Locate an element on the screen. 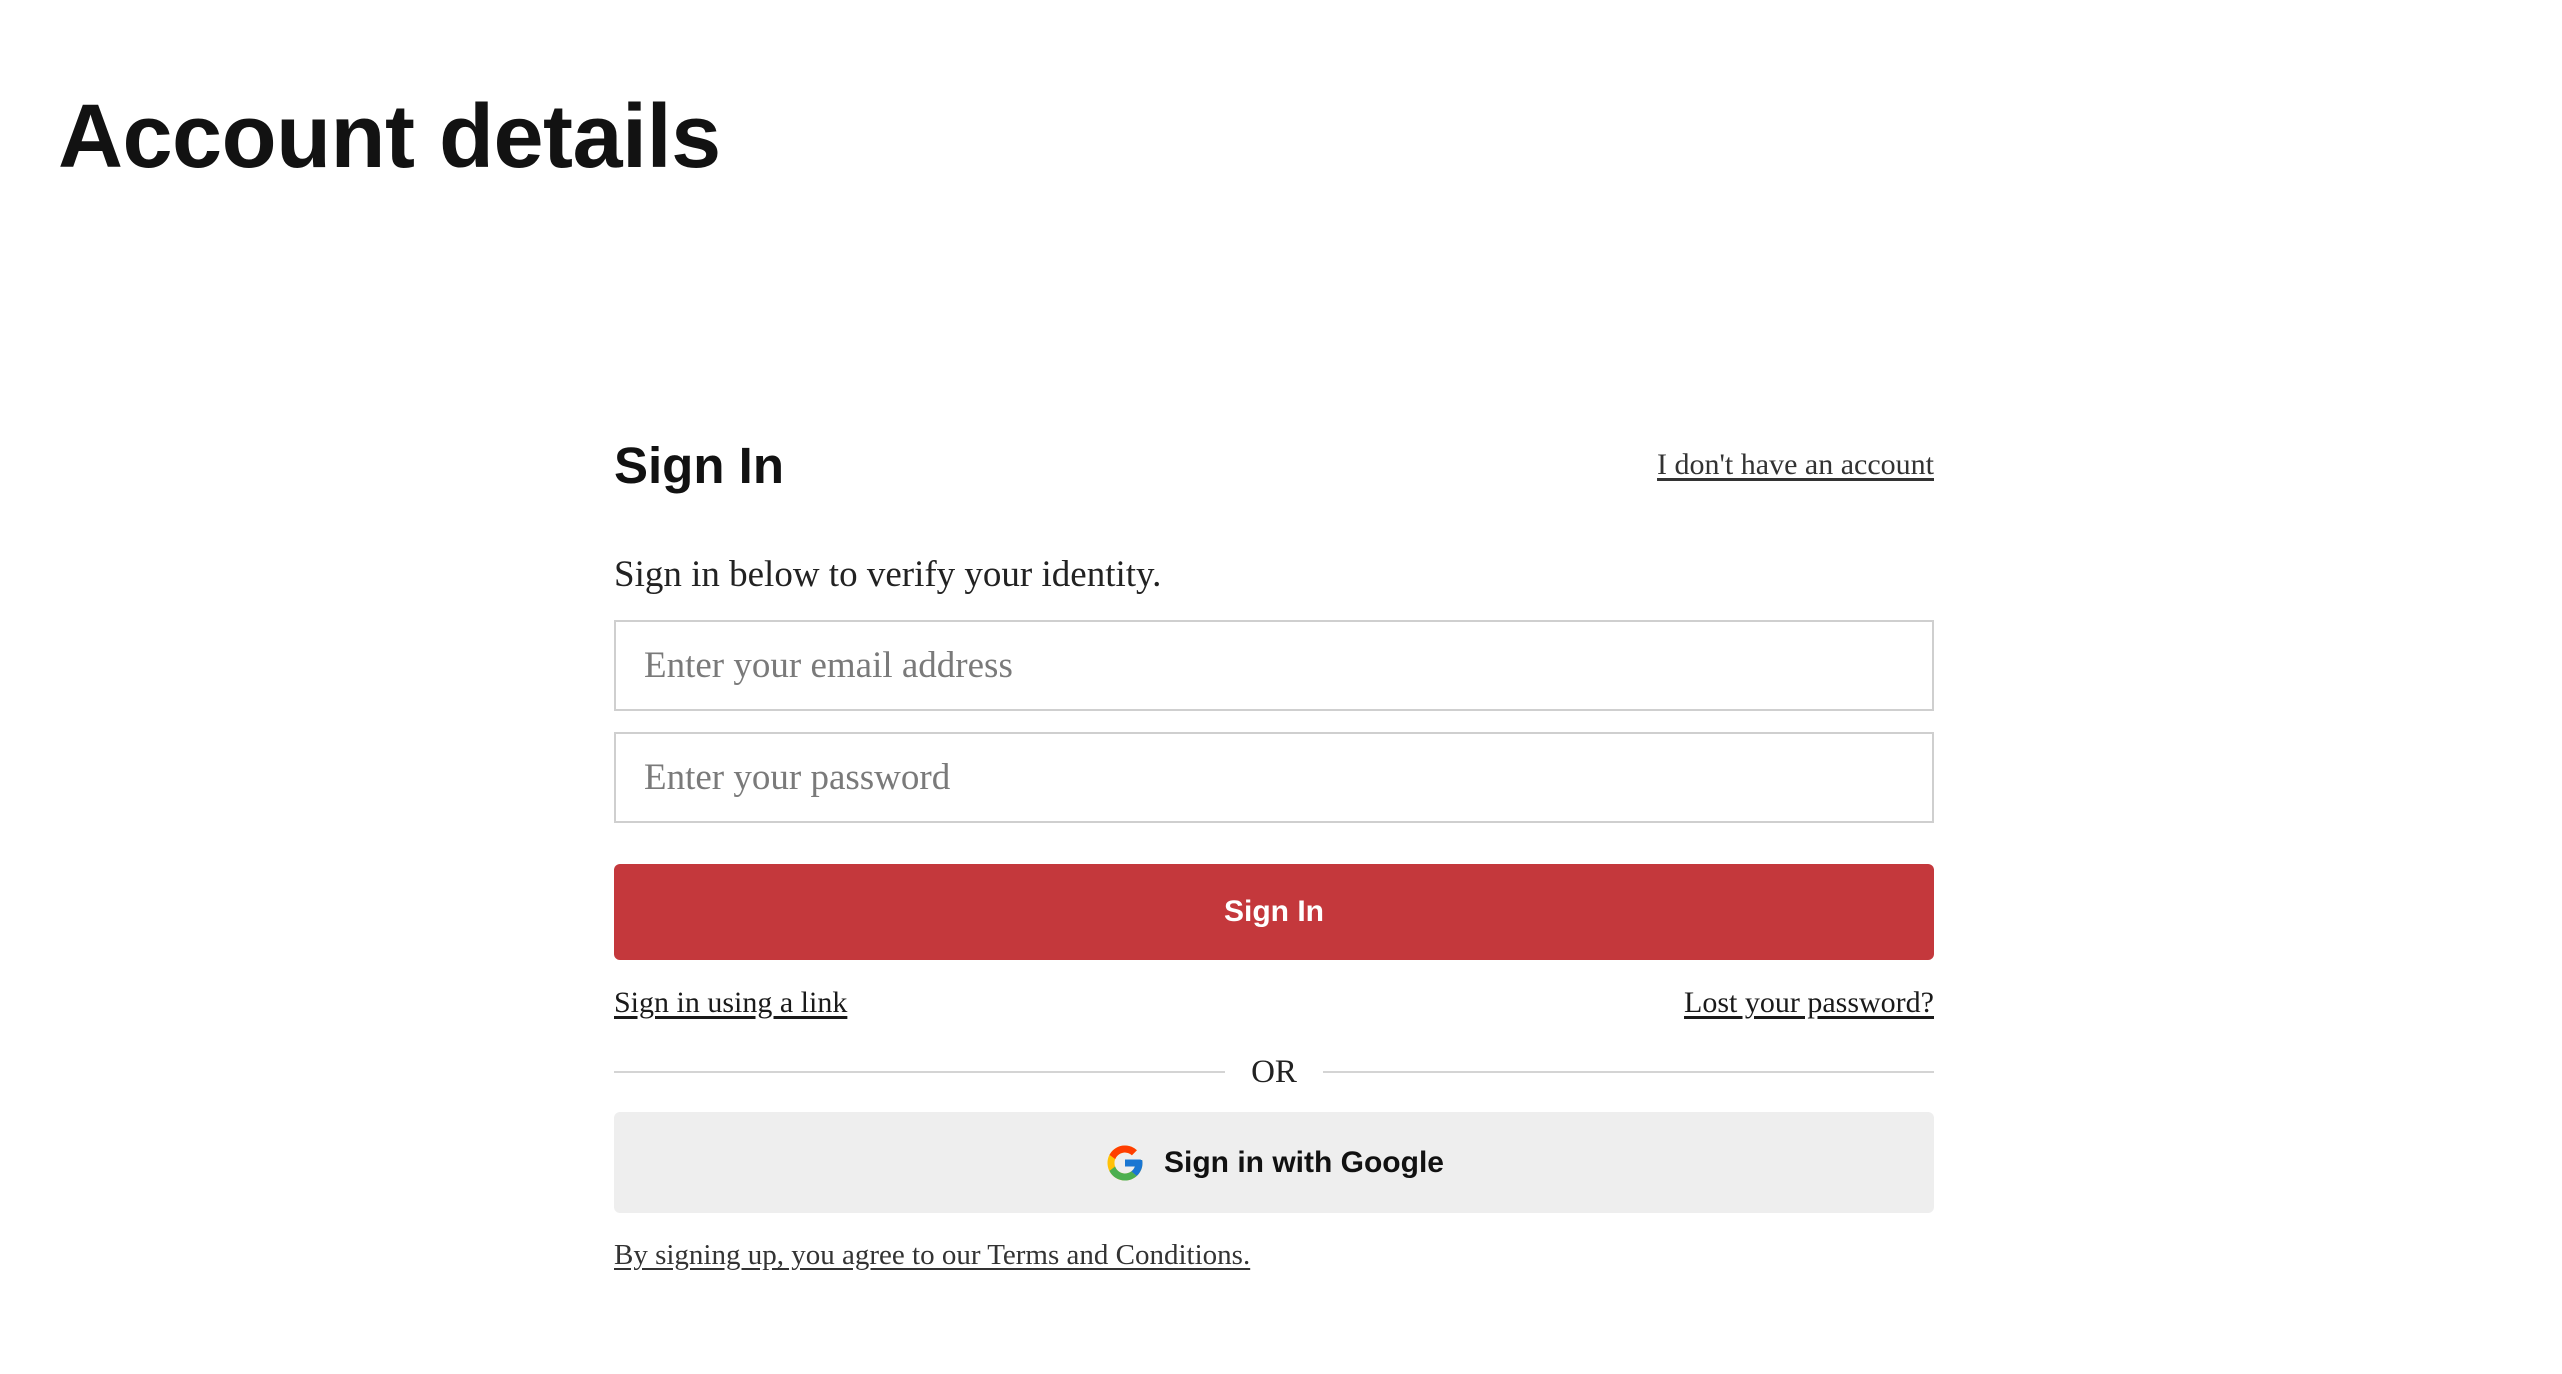 This screenshot has height=1374, width=2562. email-field is located at coordinates (1274, 665).